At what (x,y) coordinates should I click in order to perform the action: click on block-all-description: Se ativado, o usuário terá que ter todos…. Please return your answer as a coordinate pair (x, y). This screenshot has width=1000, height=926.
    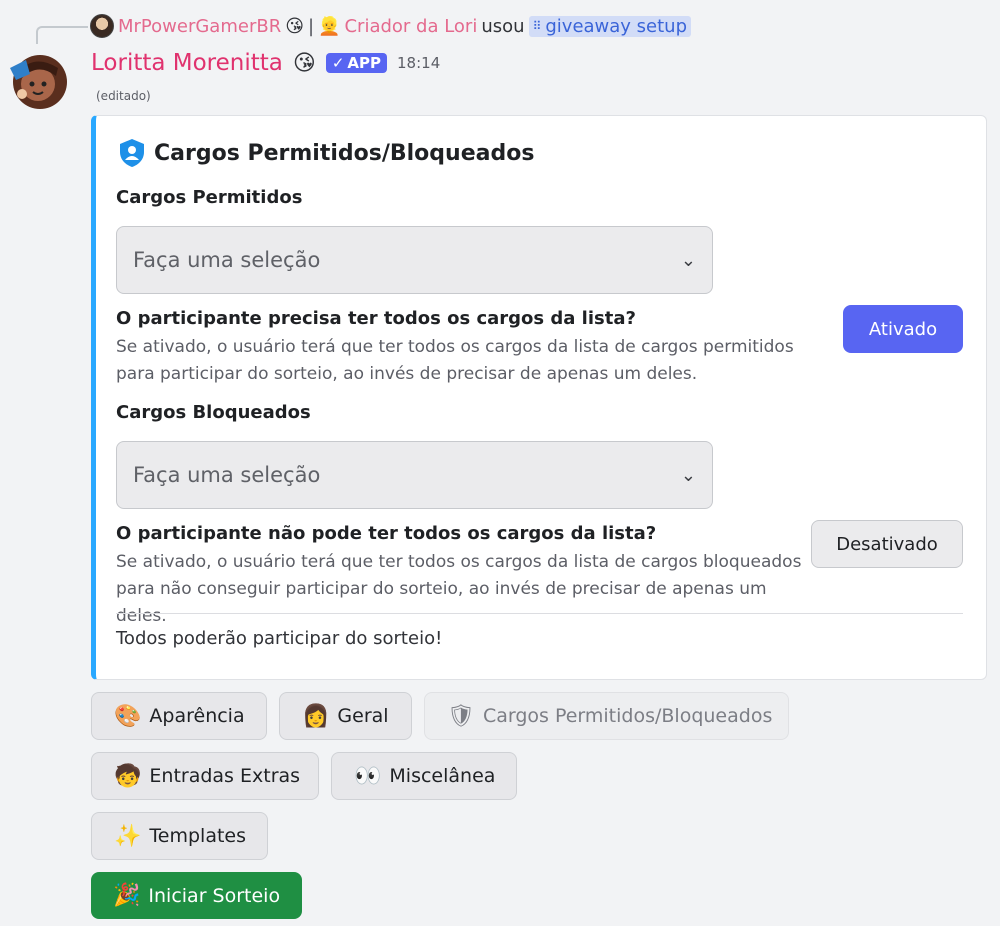
    Looking at the image, I should click on (466, 589).